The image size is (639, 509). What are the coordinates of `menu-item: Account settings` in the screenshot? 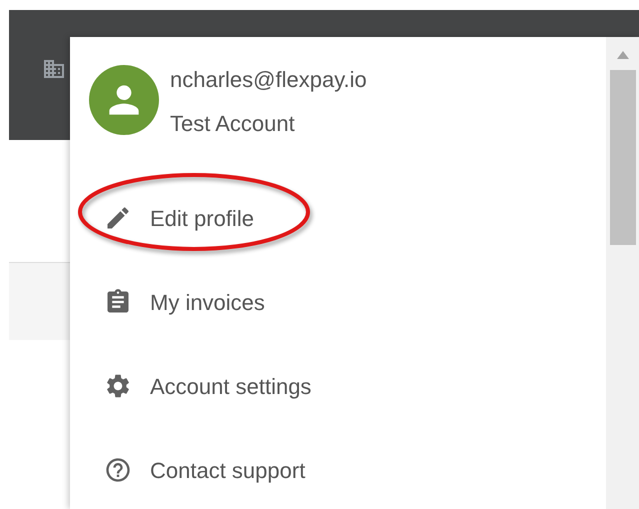 It's located at (208, 386).